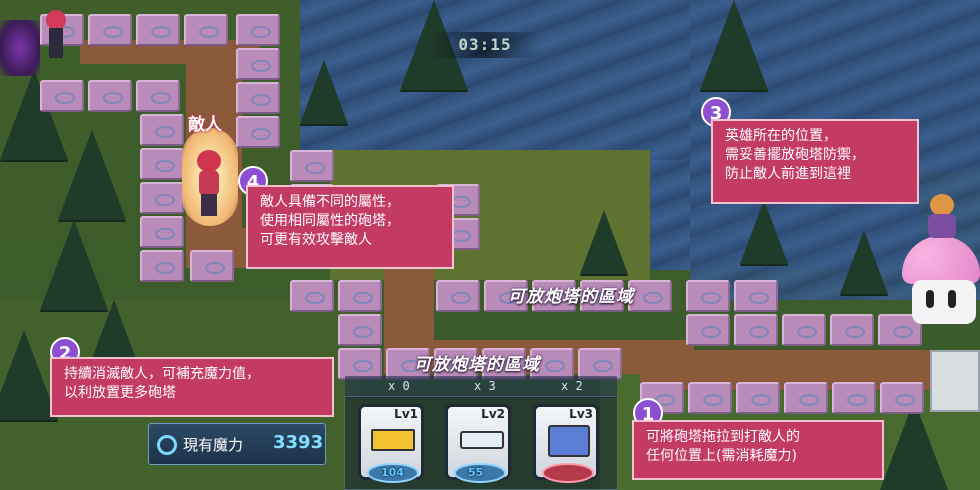 The image size is (980, 490). What do you see at coordinates (485, 45) in the screenshot?
I see `game-timer: 03:15` at bounding box center [485, 45].